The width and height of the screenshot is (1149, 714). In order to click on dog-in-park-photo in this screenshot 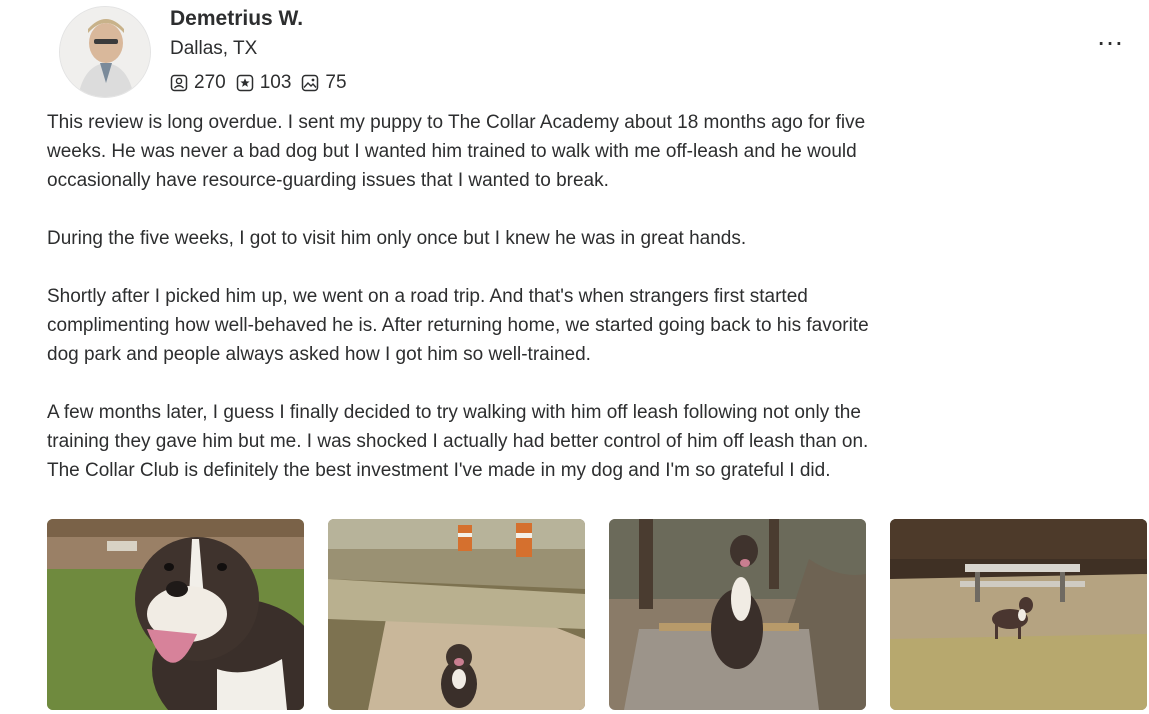, I will do `click(1018, 614)`.